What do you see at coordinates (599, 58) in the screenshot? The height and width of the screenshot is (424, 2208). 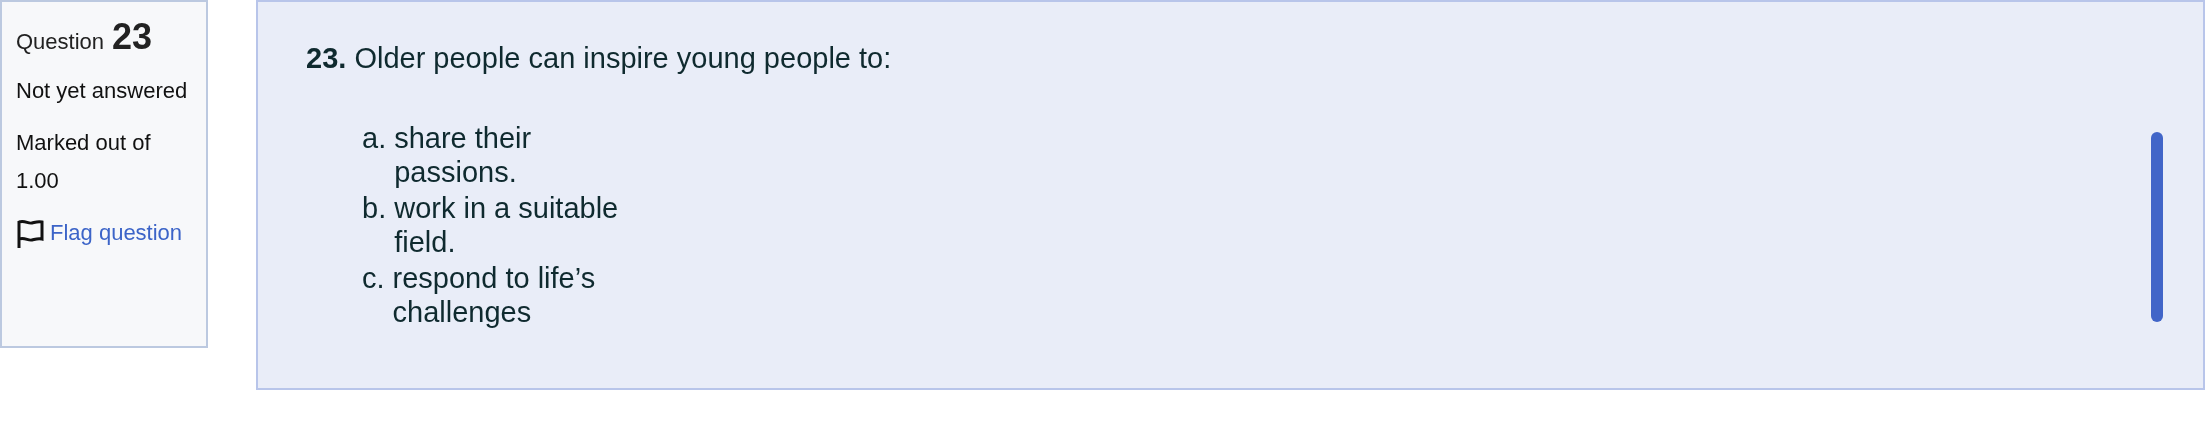 I see `question-text: 23. Older people can inspire young people to:` at bounding box center [599, 58].